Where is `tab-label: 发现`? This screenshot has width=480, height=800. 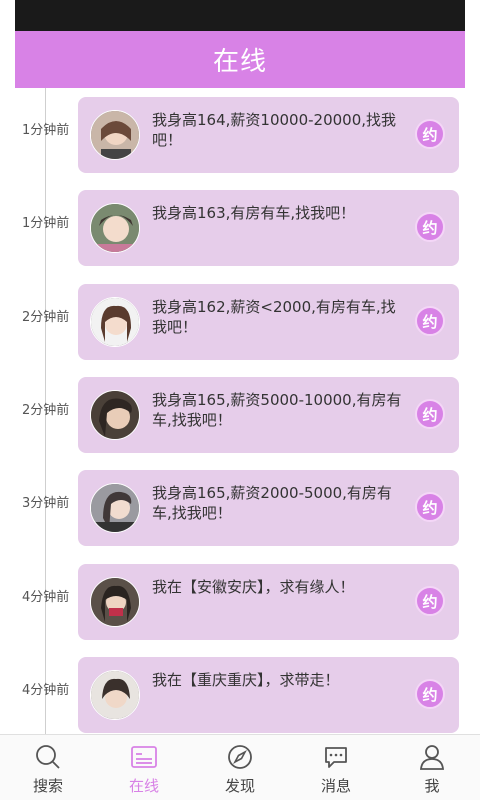 tab-label: 发现 is located at coordinates (239, 786).